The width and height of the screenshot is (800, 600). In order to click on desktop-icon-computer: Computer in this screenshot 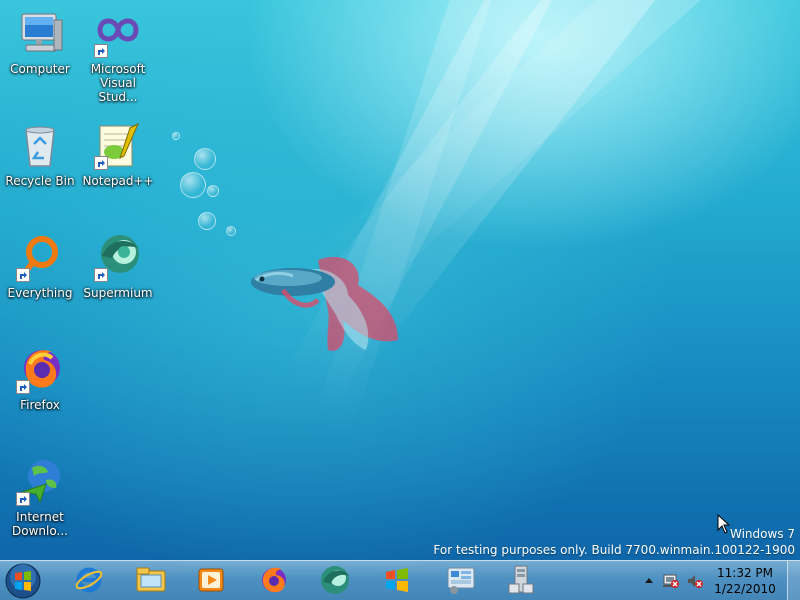, I will do `click(40, 43)`.